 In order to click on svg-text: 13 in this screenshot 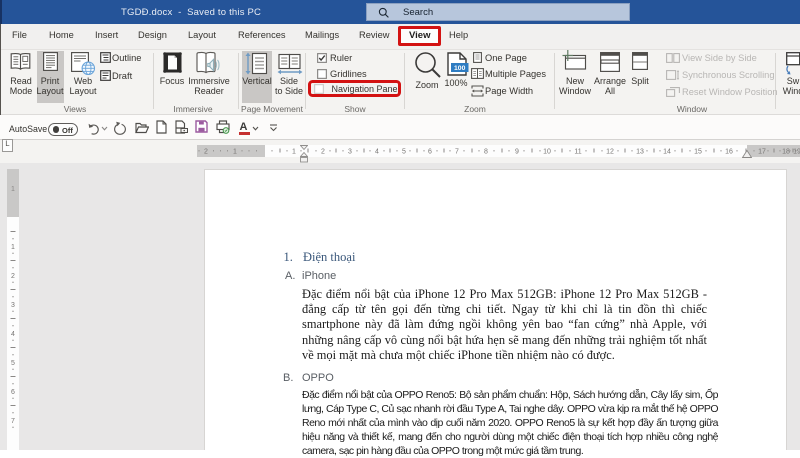, I will do `click(640, 152)`.